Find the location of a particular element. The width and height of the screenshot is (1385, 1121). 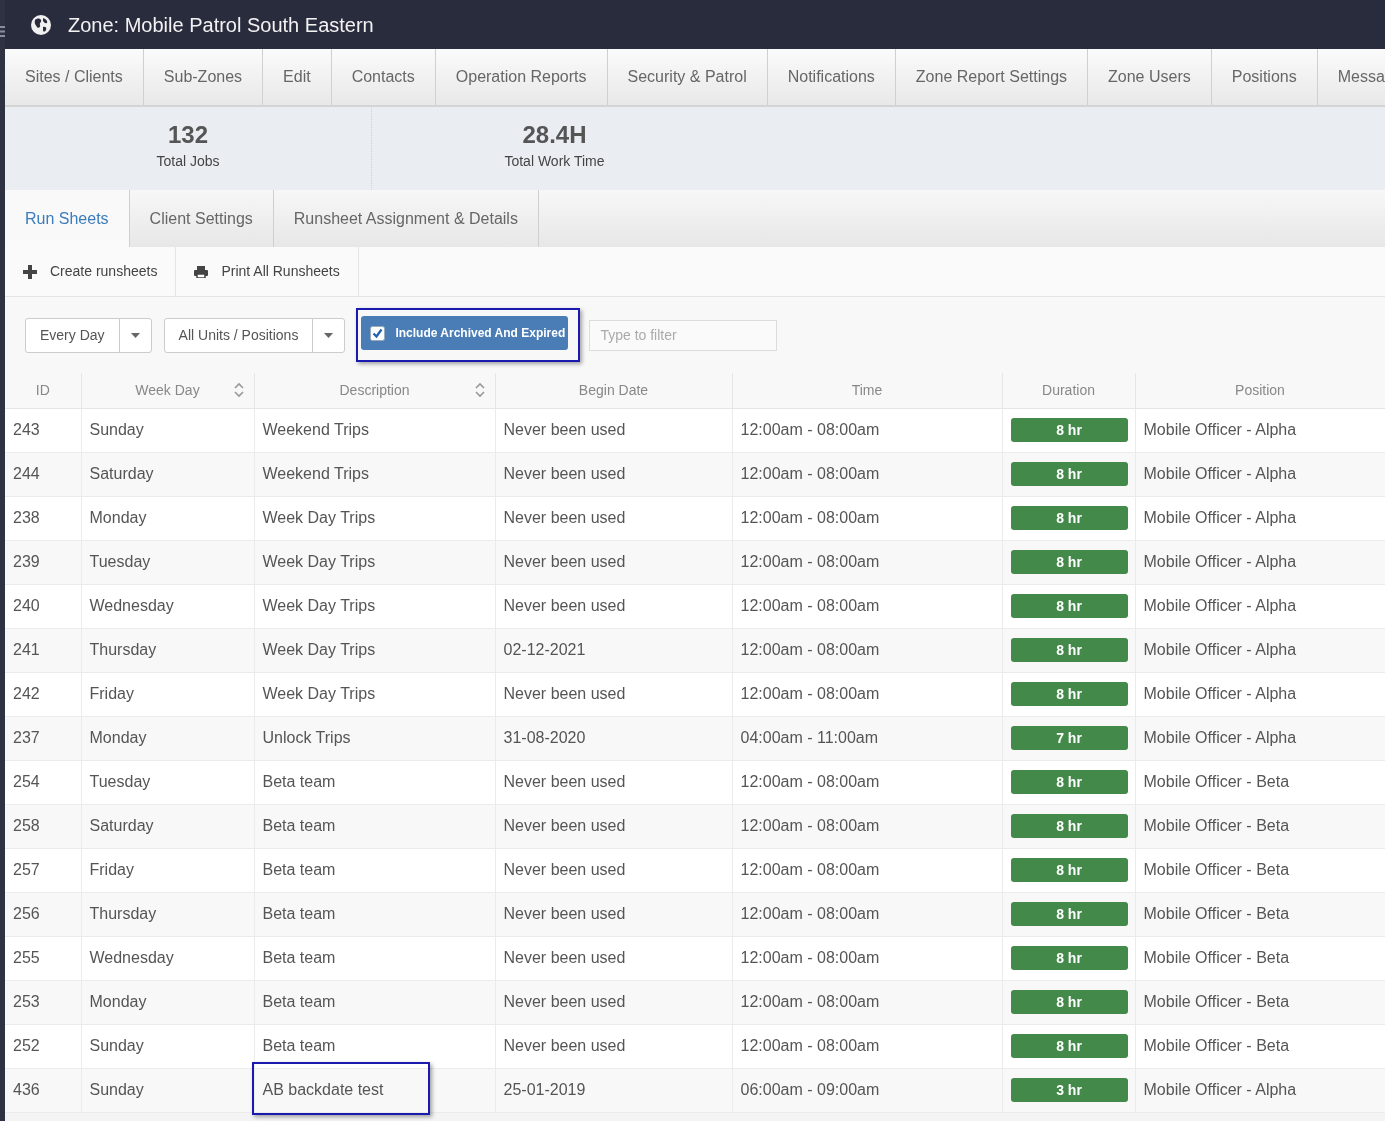

printer-icon is located at coordinates (201, 271).